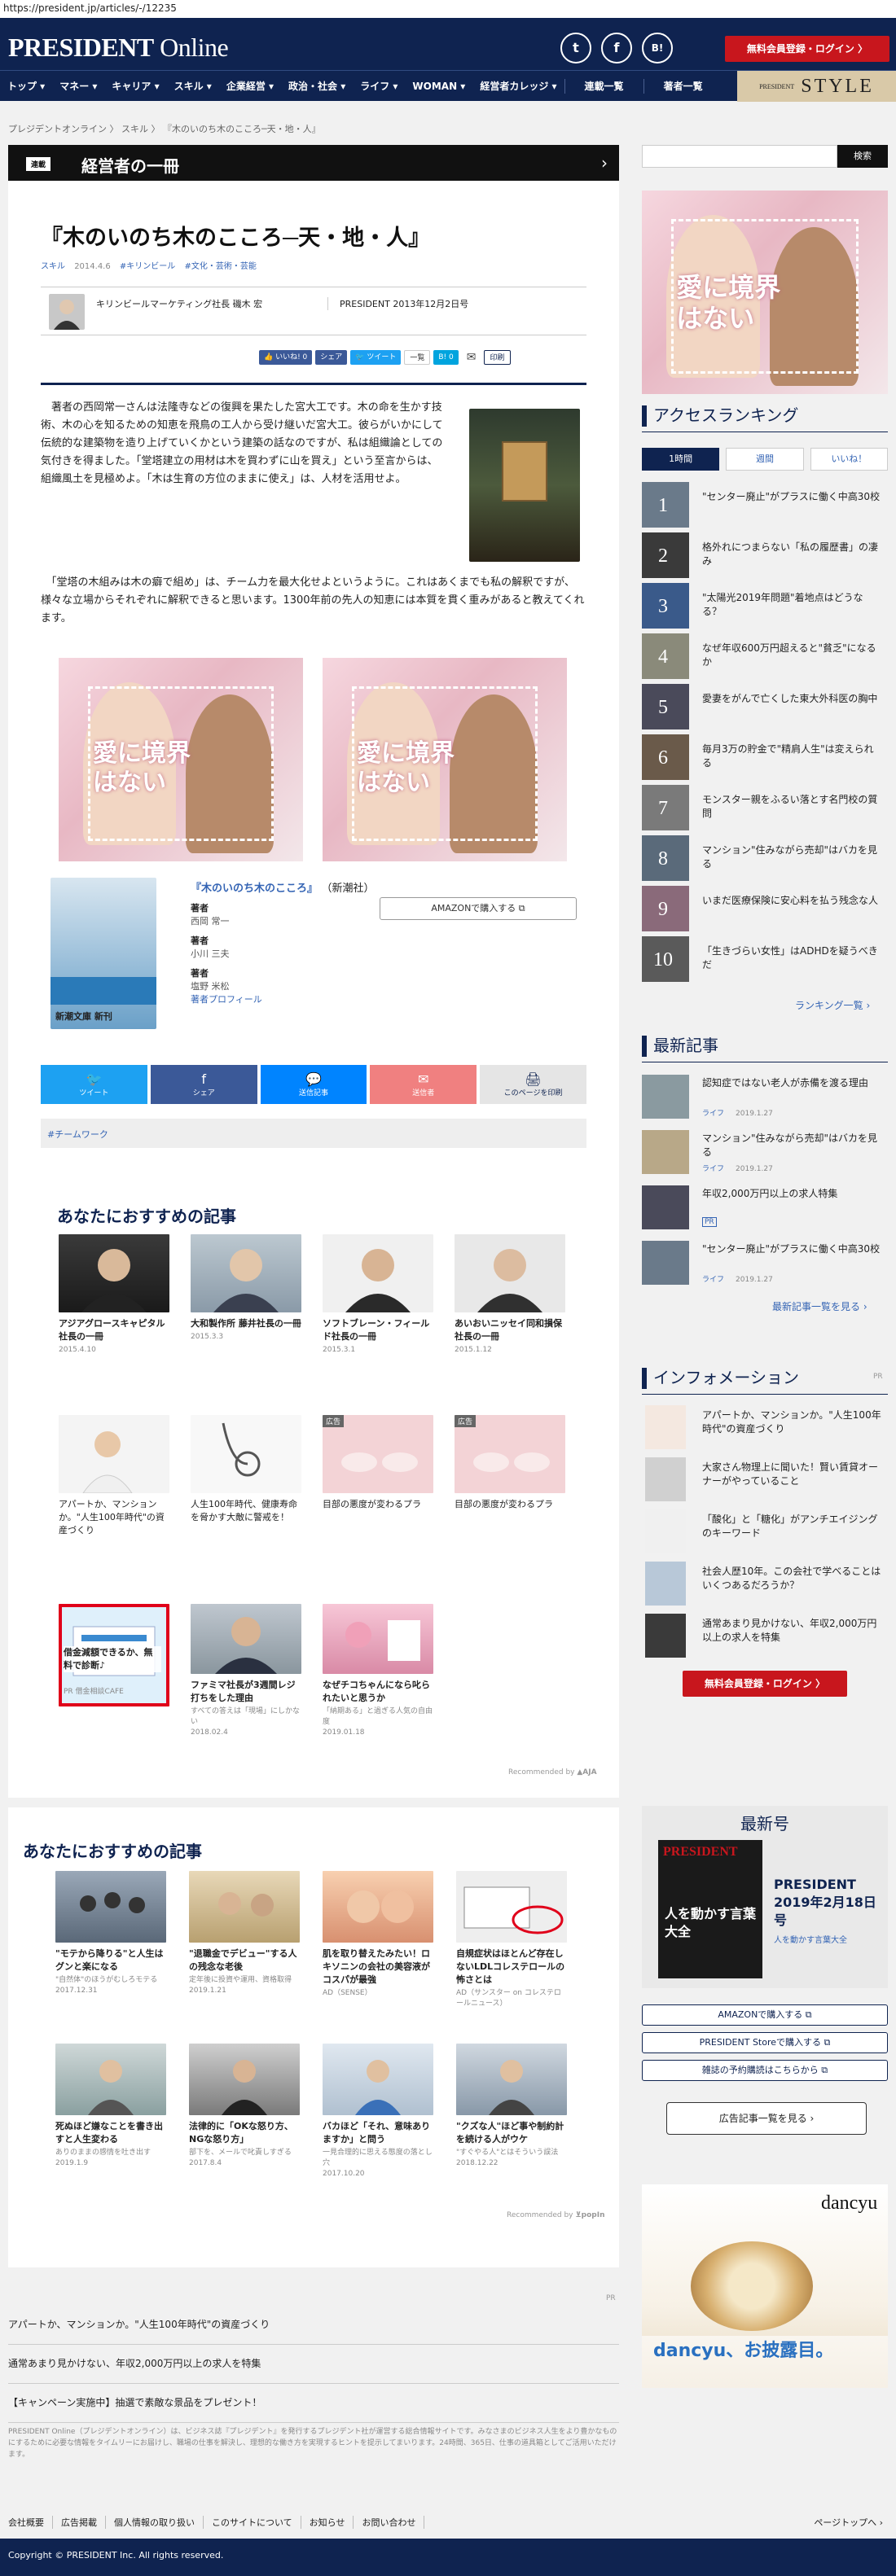 The image size is (896, 2576). Describe the element at coordinates (389, 2522) in the screenshot. I see `footer-link: お問い合わせ` at that location.